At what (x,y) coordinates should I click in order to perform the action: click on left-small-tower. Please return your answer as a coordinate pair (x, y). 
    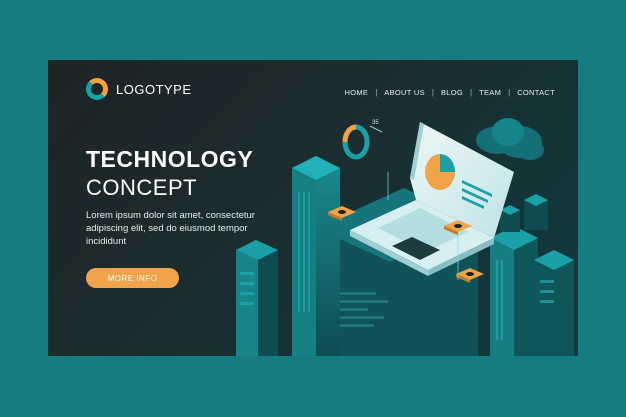
    Looking at the image, I should click on (257, 298).